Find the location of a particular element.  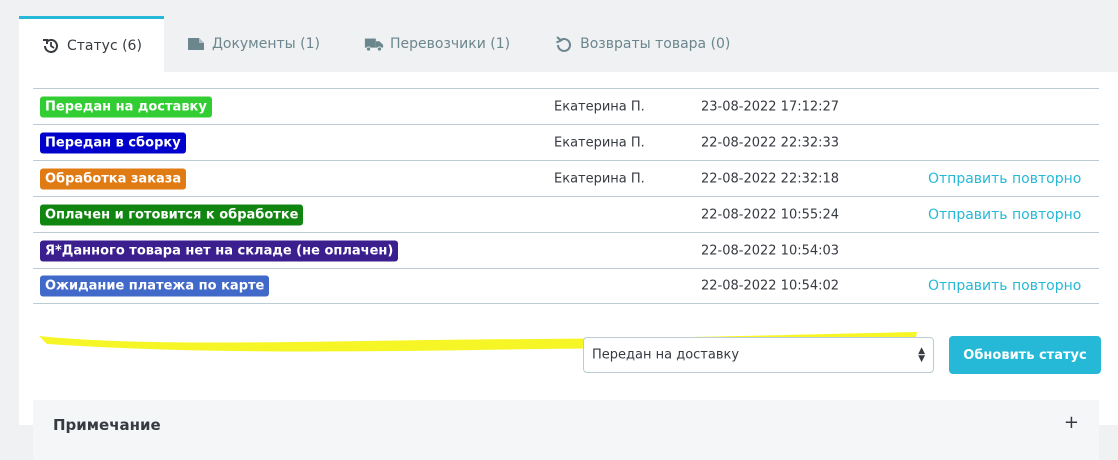

status-date: 22-08-2022 10:55:24 is located at coordinates (770, 214).